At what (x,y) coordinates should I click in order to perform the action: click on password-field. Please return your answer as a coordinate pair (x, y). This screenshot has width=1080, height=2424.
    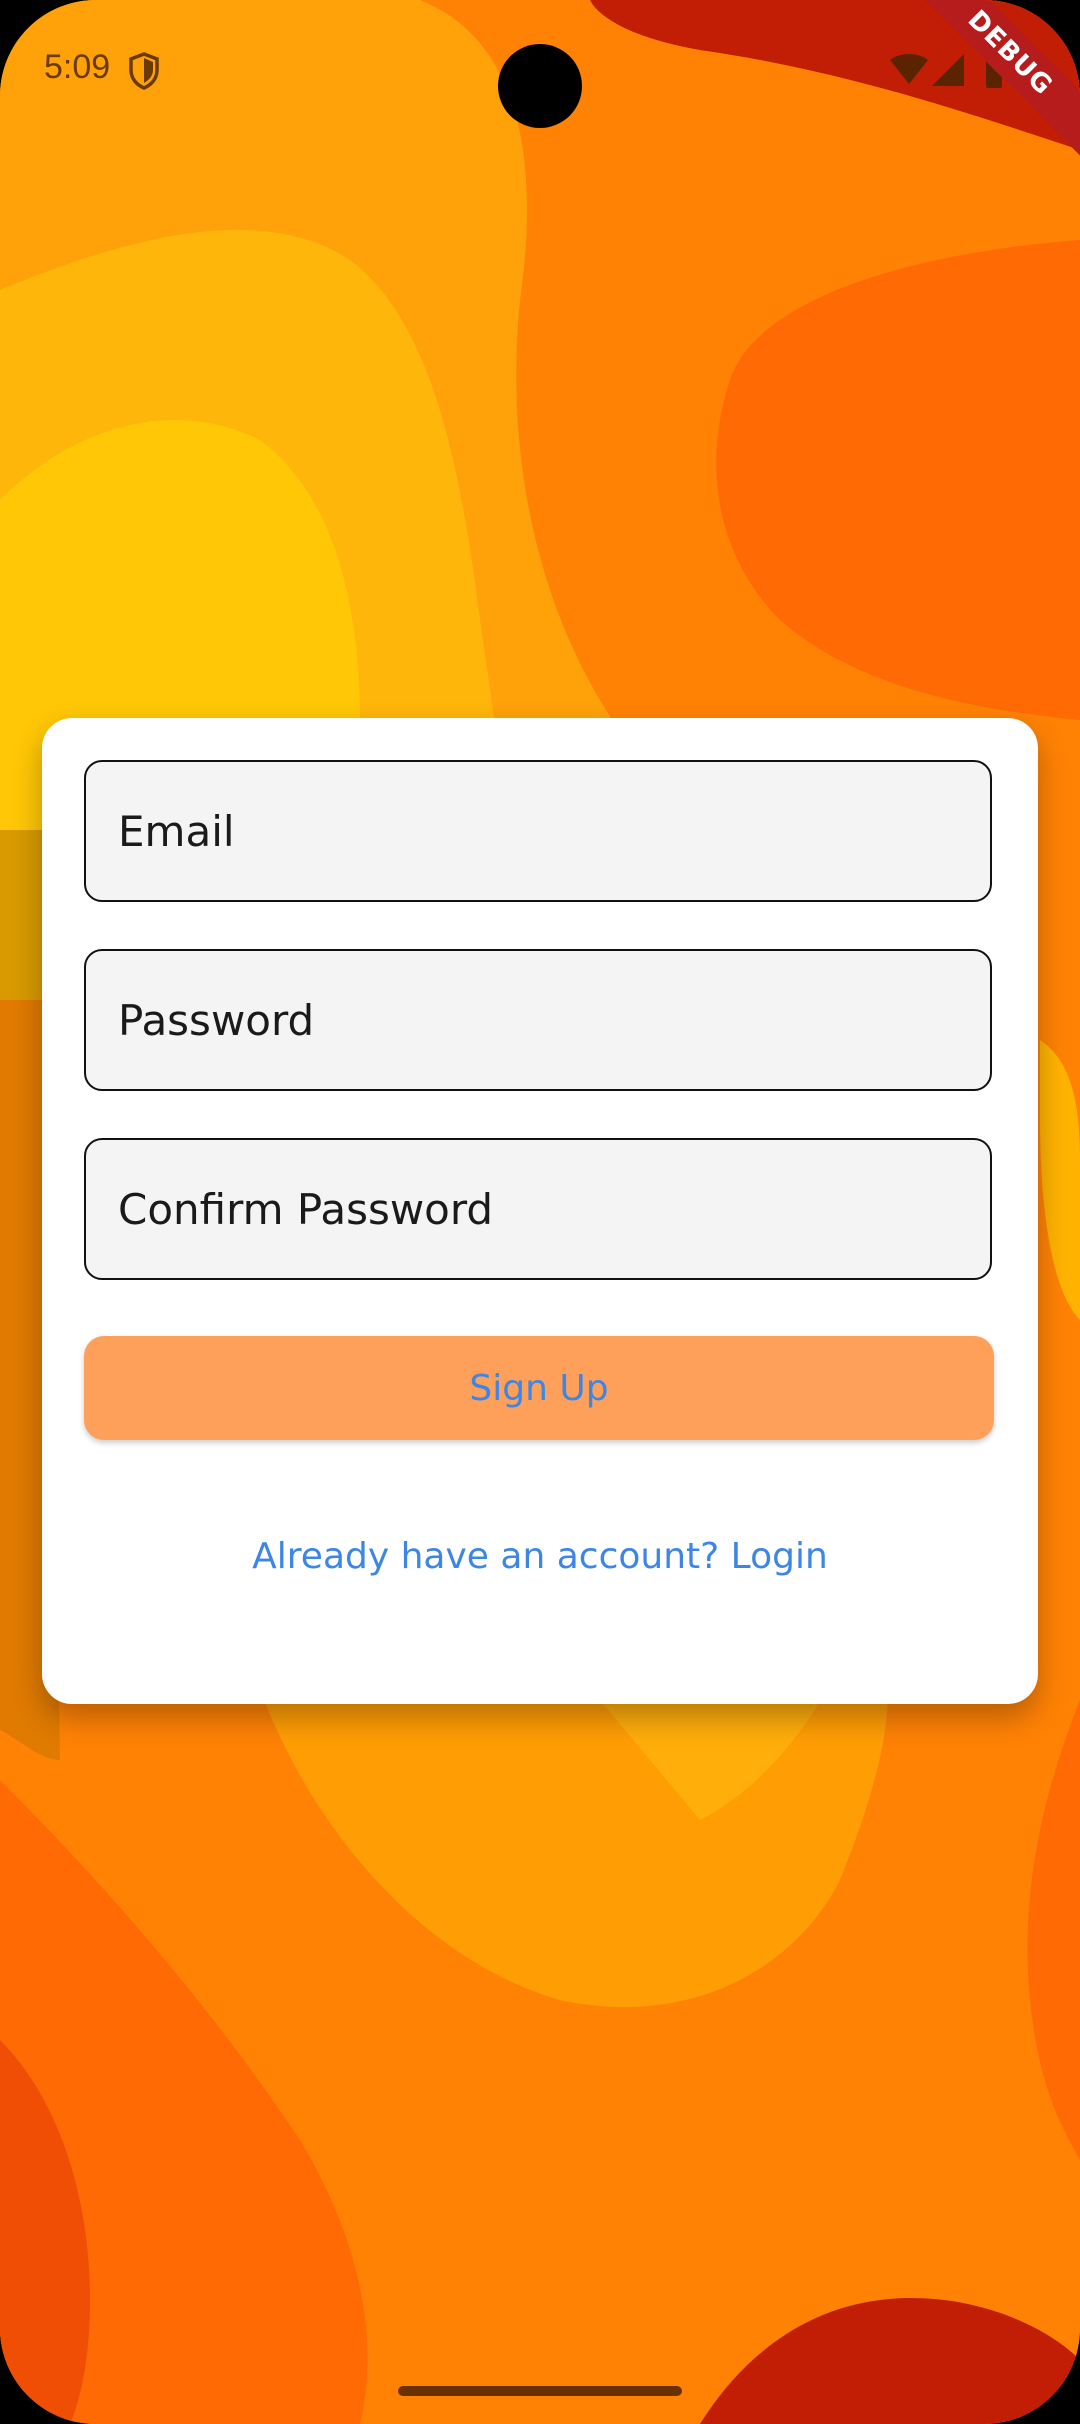
    Looking at the image, I should click on (538, 1020).